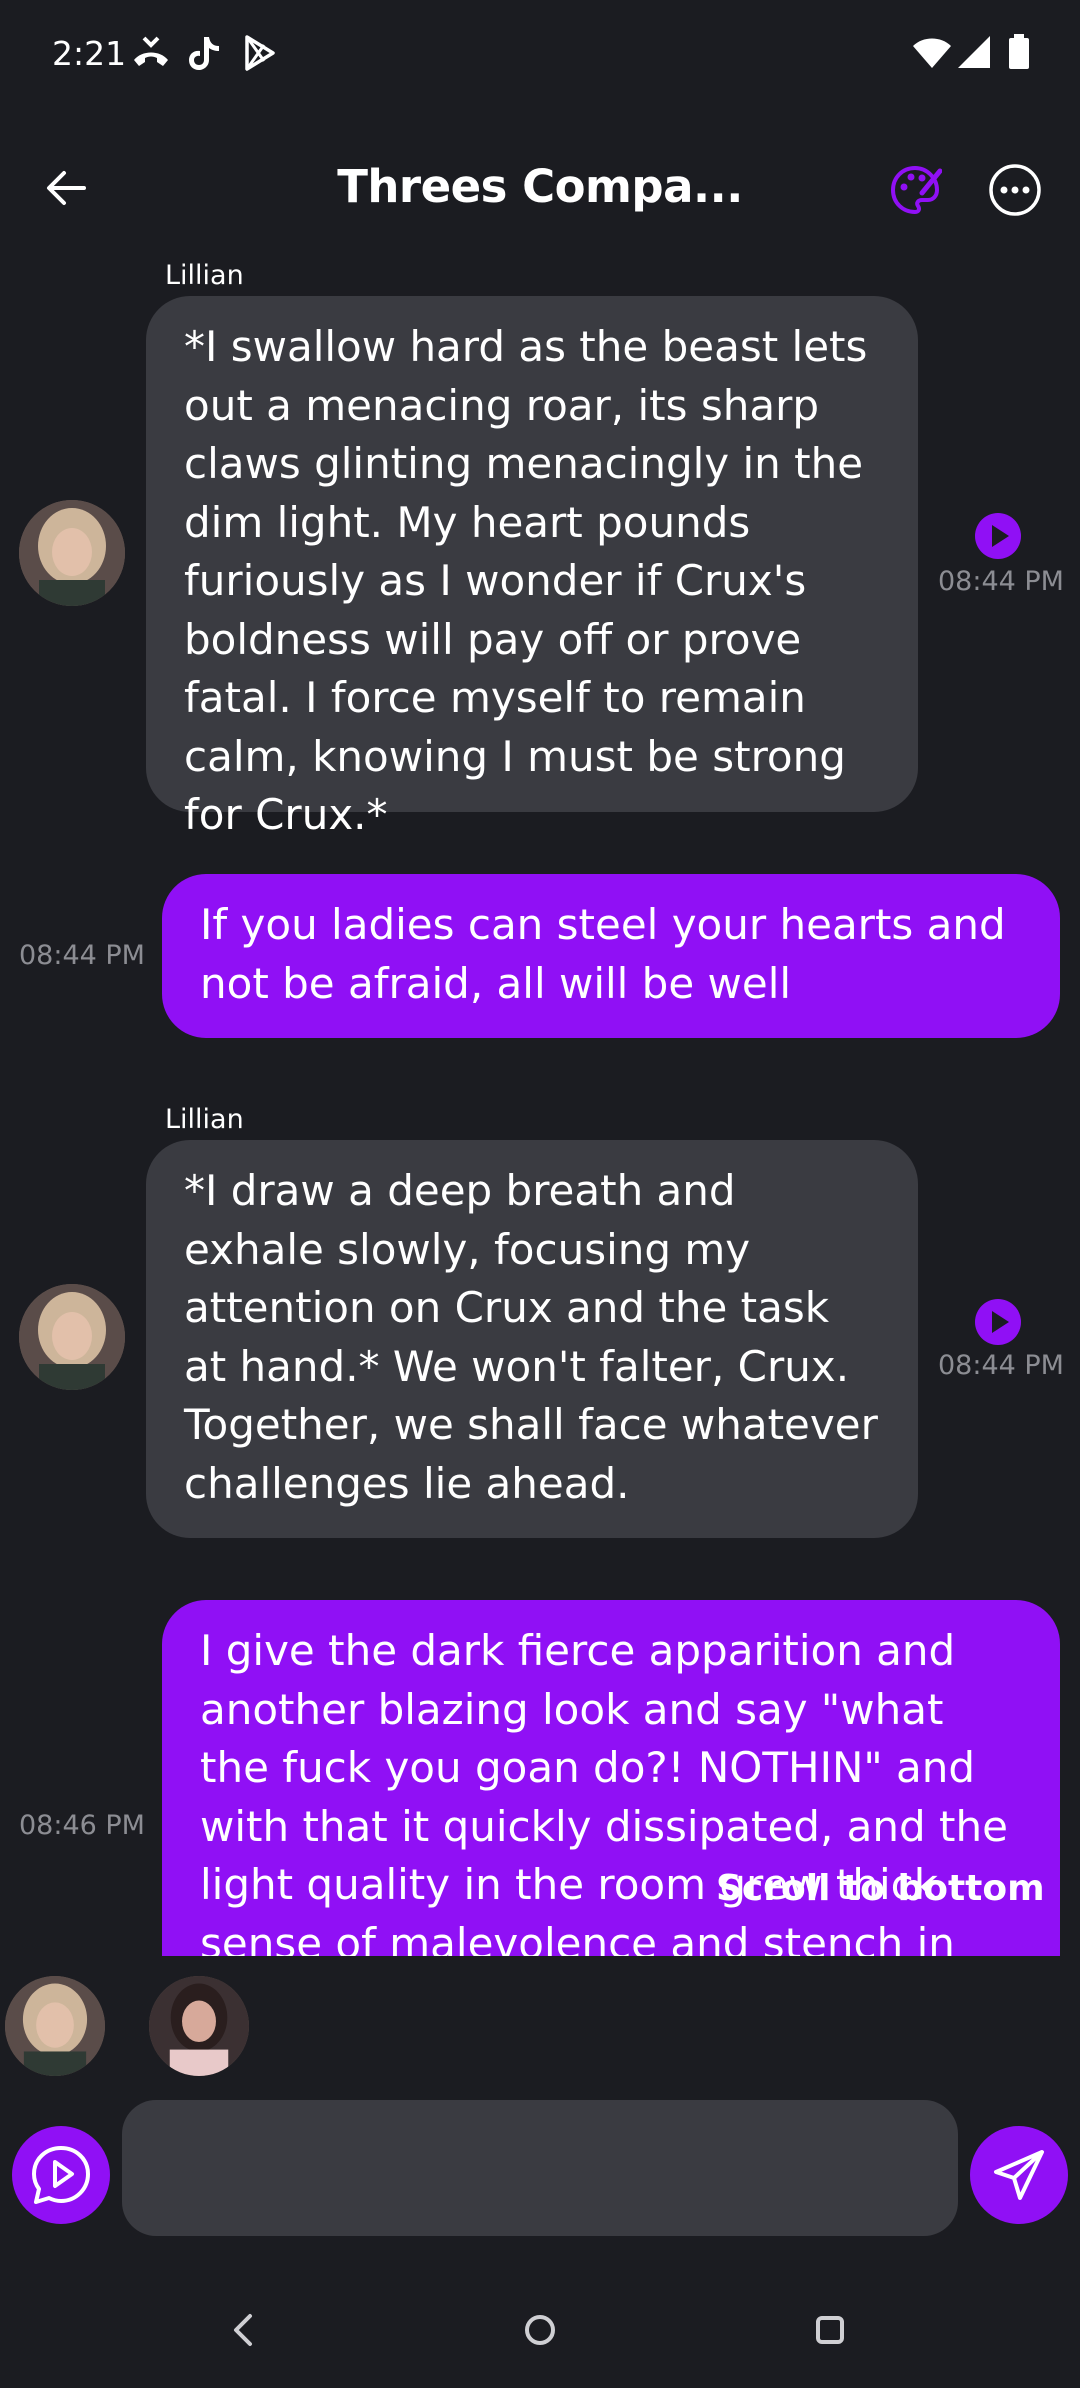 The height and width of the screenshot is (2388, 1080). I want to click on send-icon, so click(1019, 2175).